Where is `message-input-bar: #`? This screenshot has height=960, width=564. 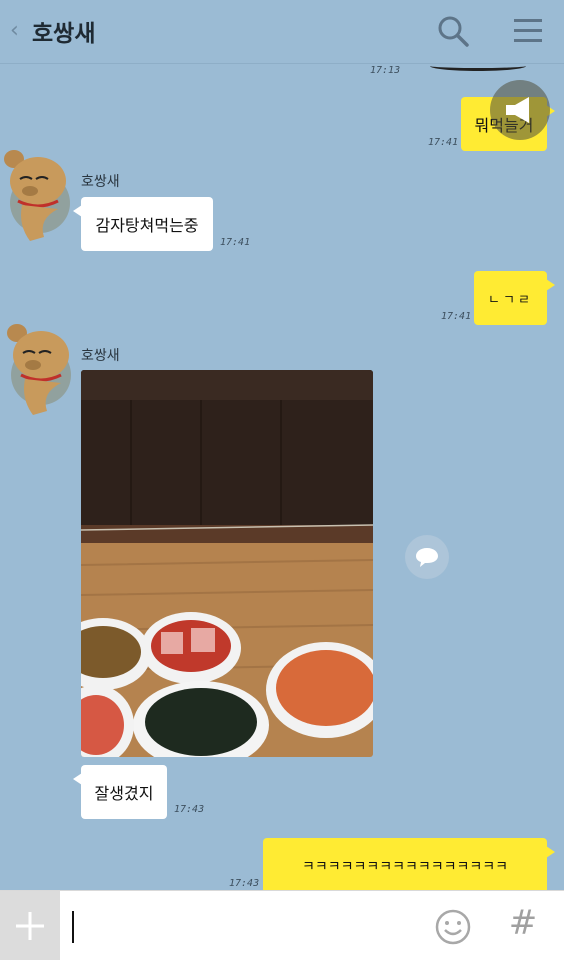
message-input-bar: # is located at coordinates (282, 925).